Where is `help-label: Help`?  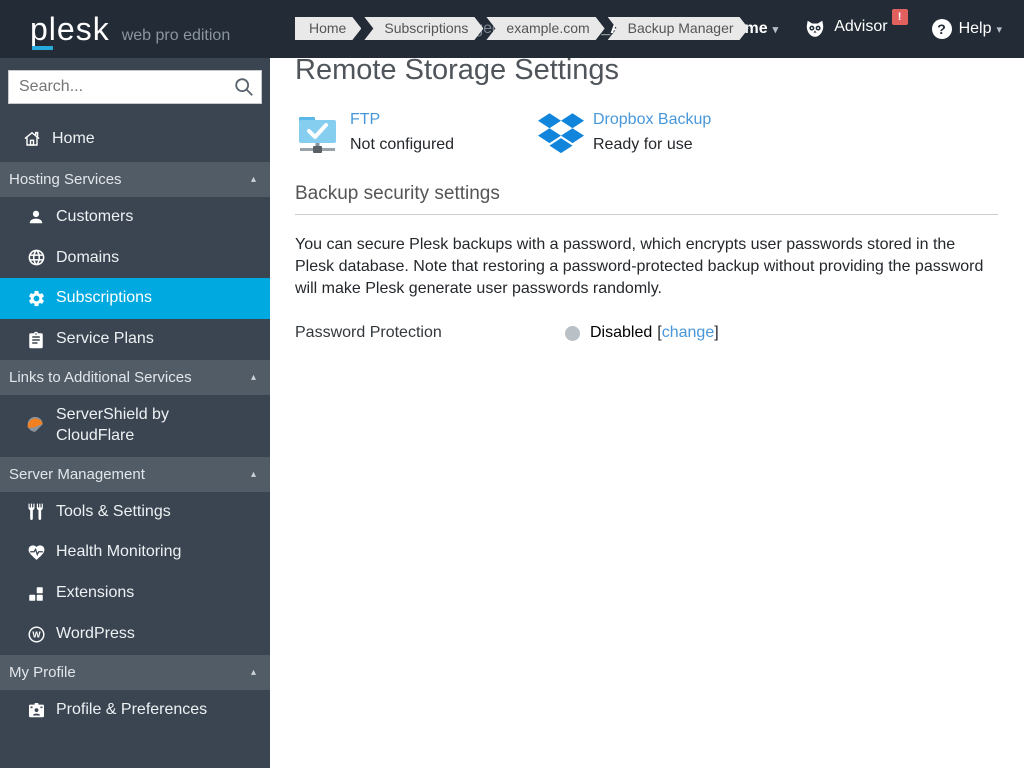 help-label: Help is located at coordinates (975, 28).